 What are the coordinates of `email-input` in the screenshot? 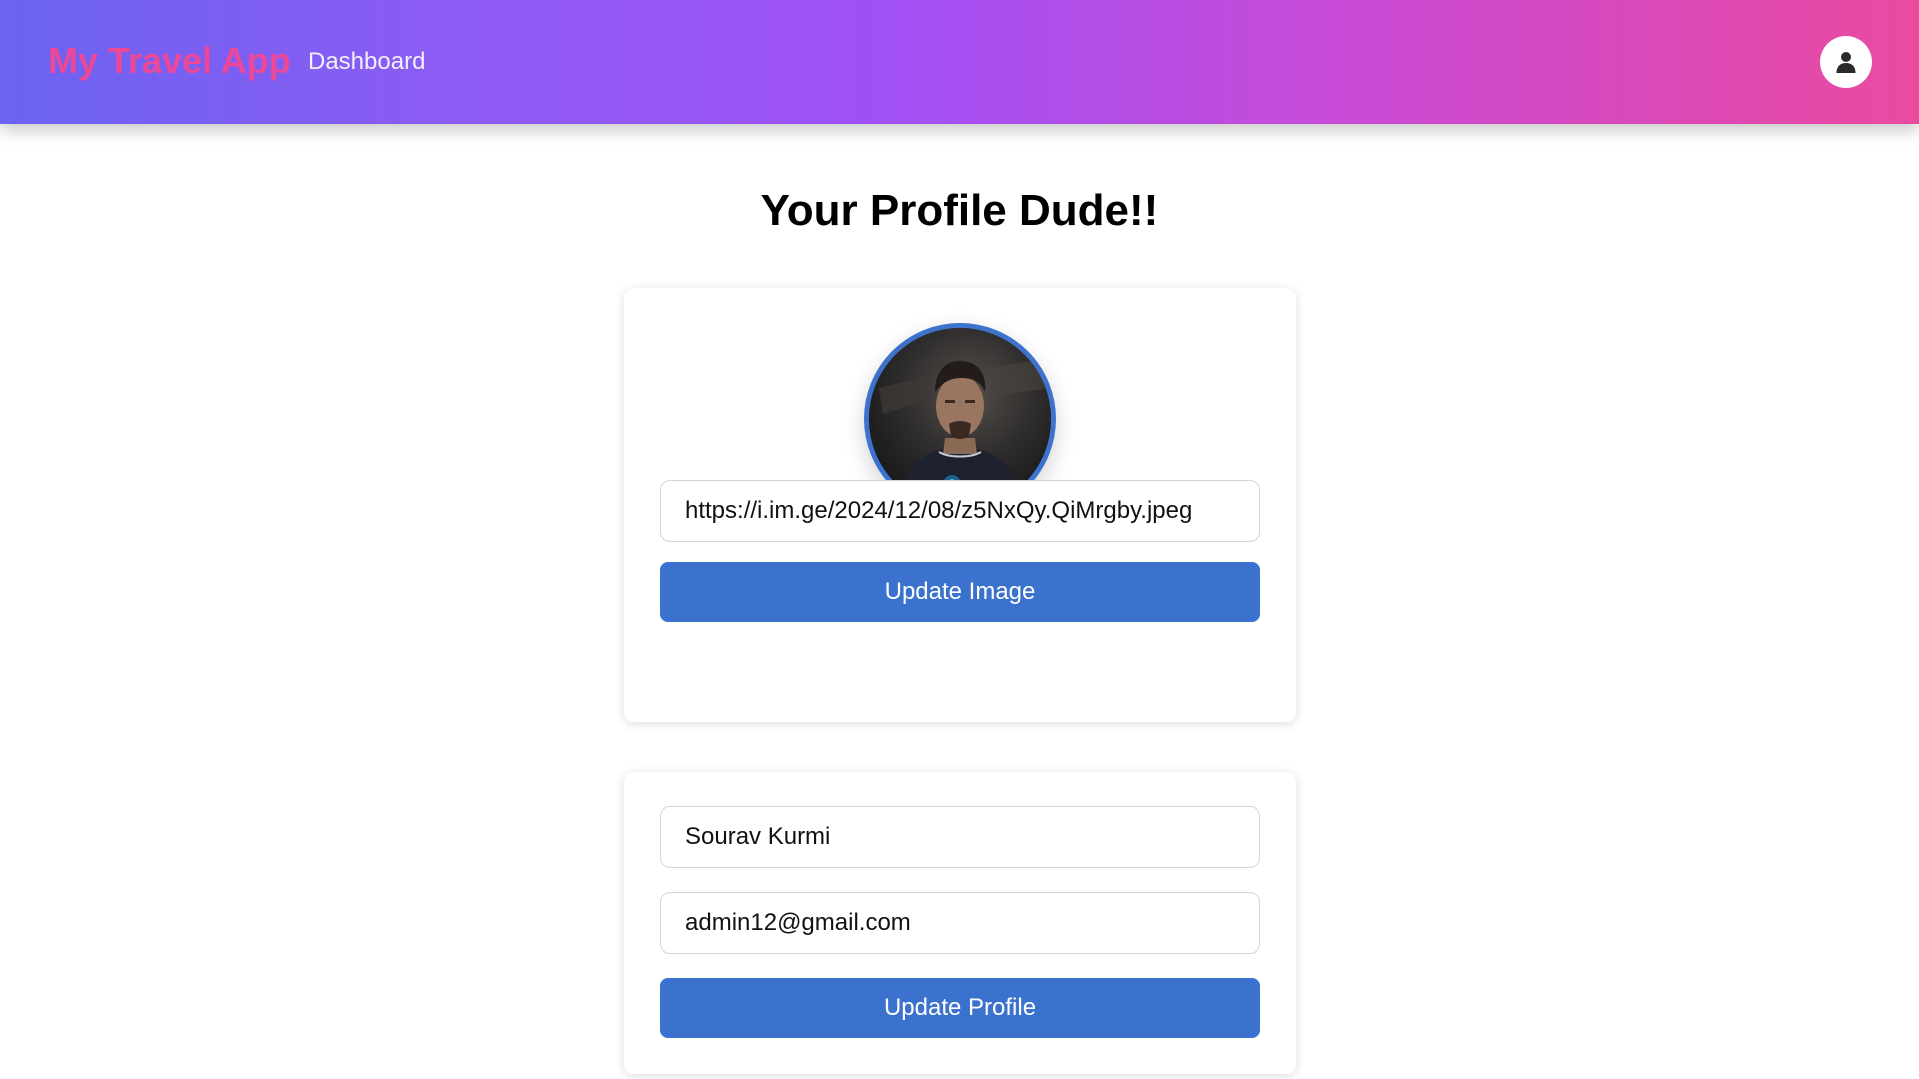 It's located at (960, 923).